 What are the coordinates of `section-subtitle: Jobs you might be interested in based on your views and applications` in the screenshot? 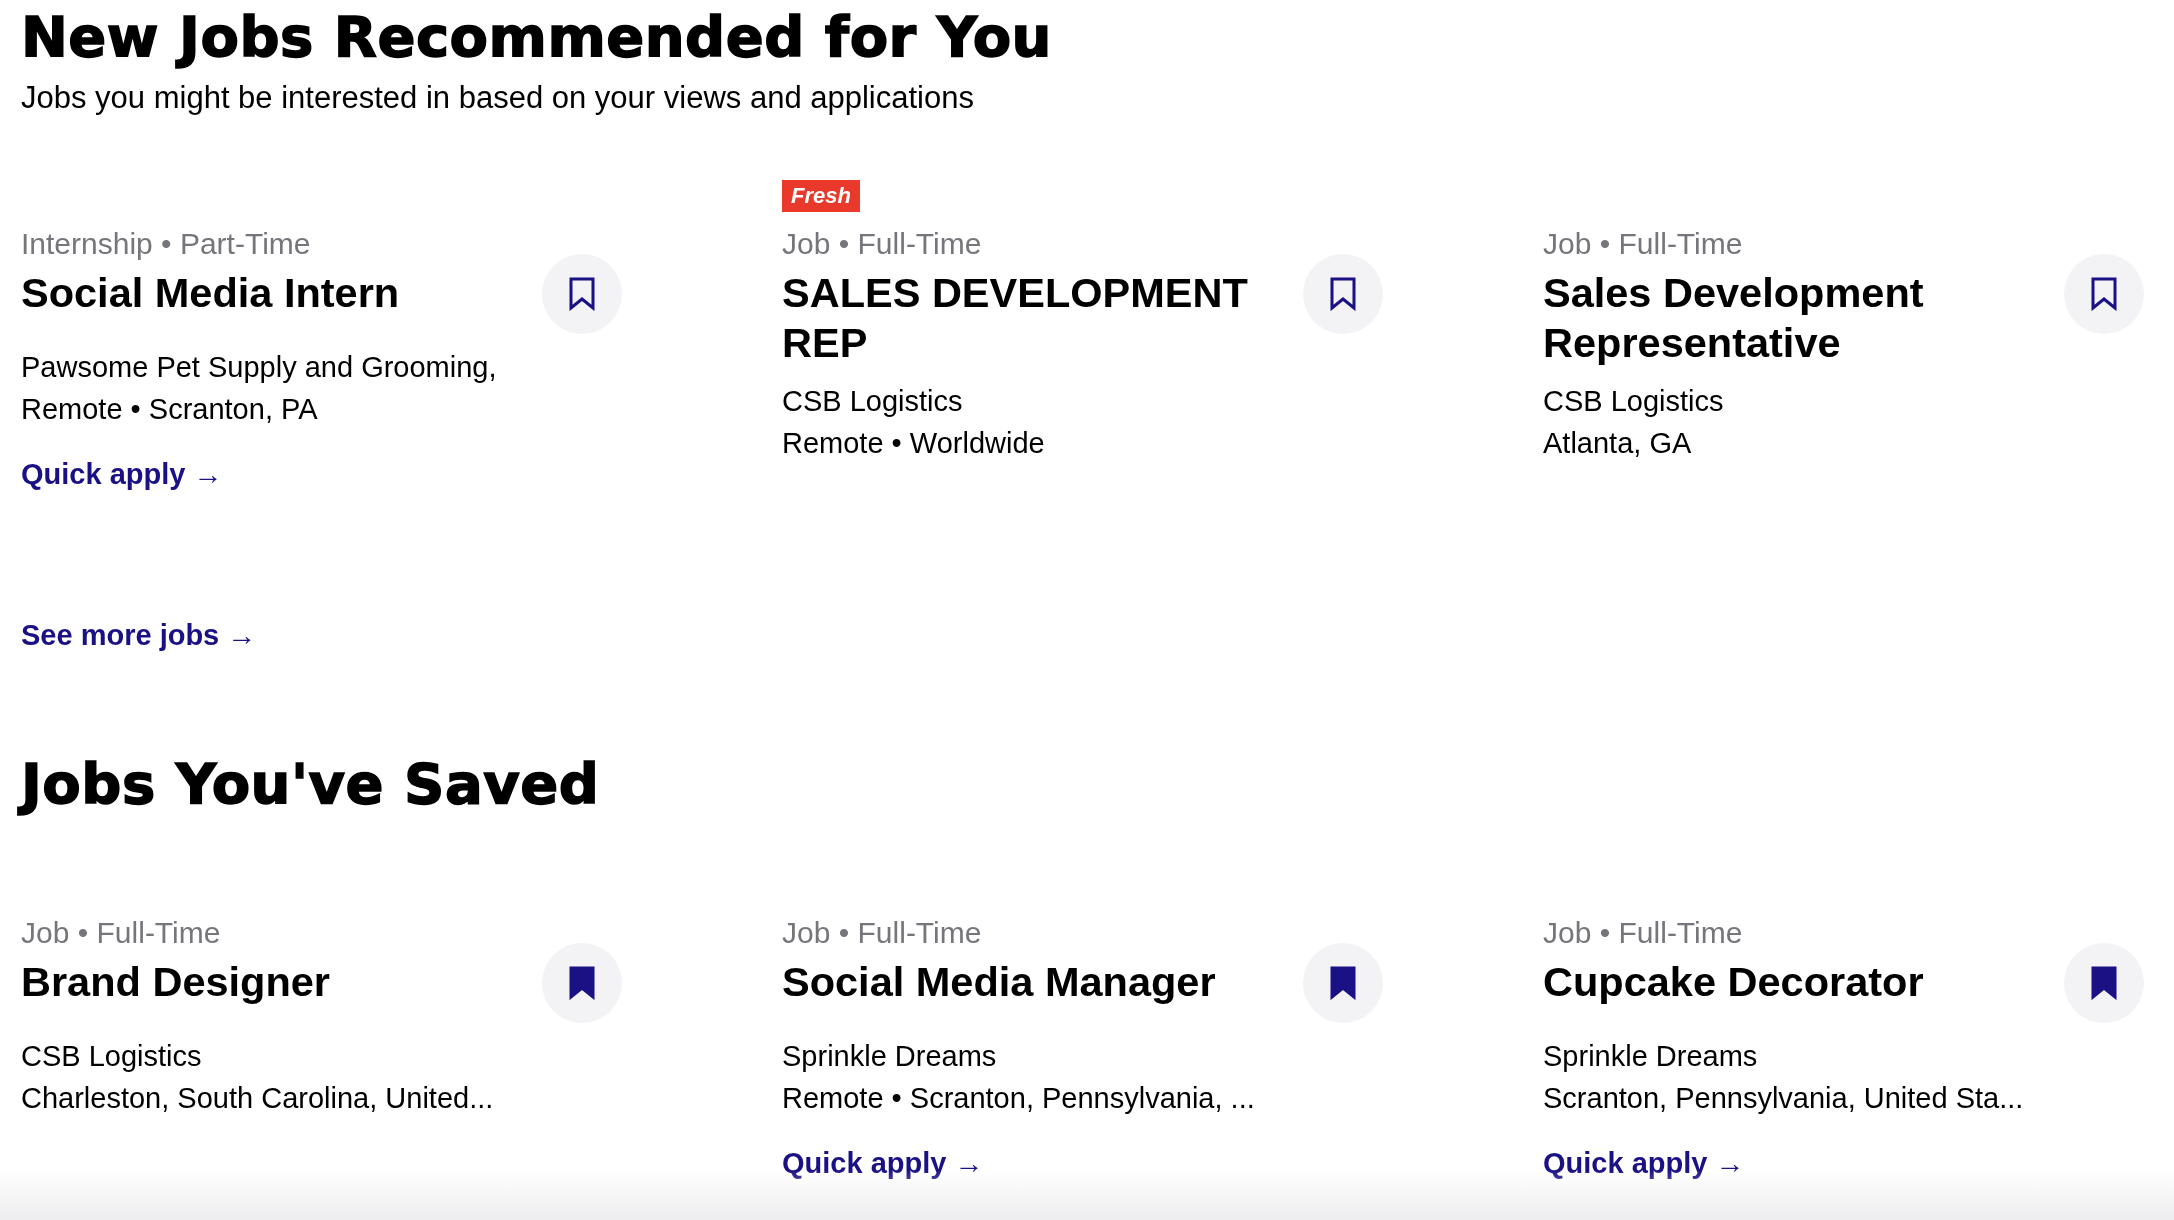 It's located at (497, 98).